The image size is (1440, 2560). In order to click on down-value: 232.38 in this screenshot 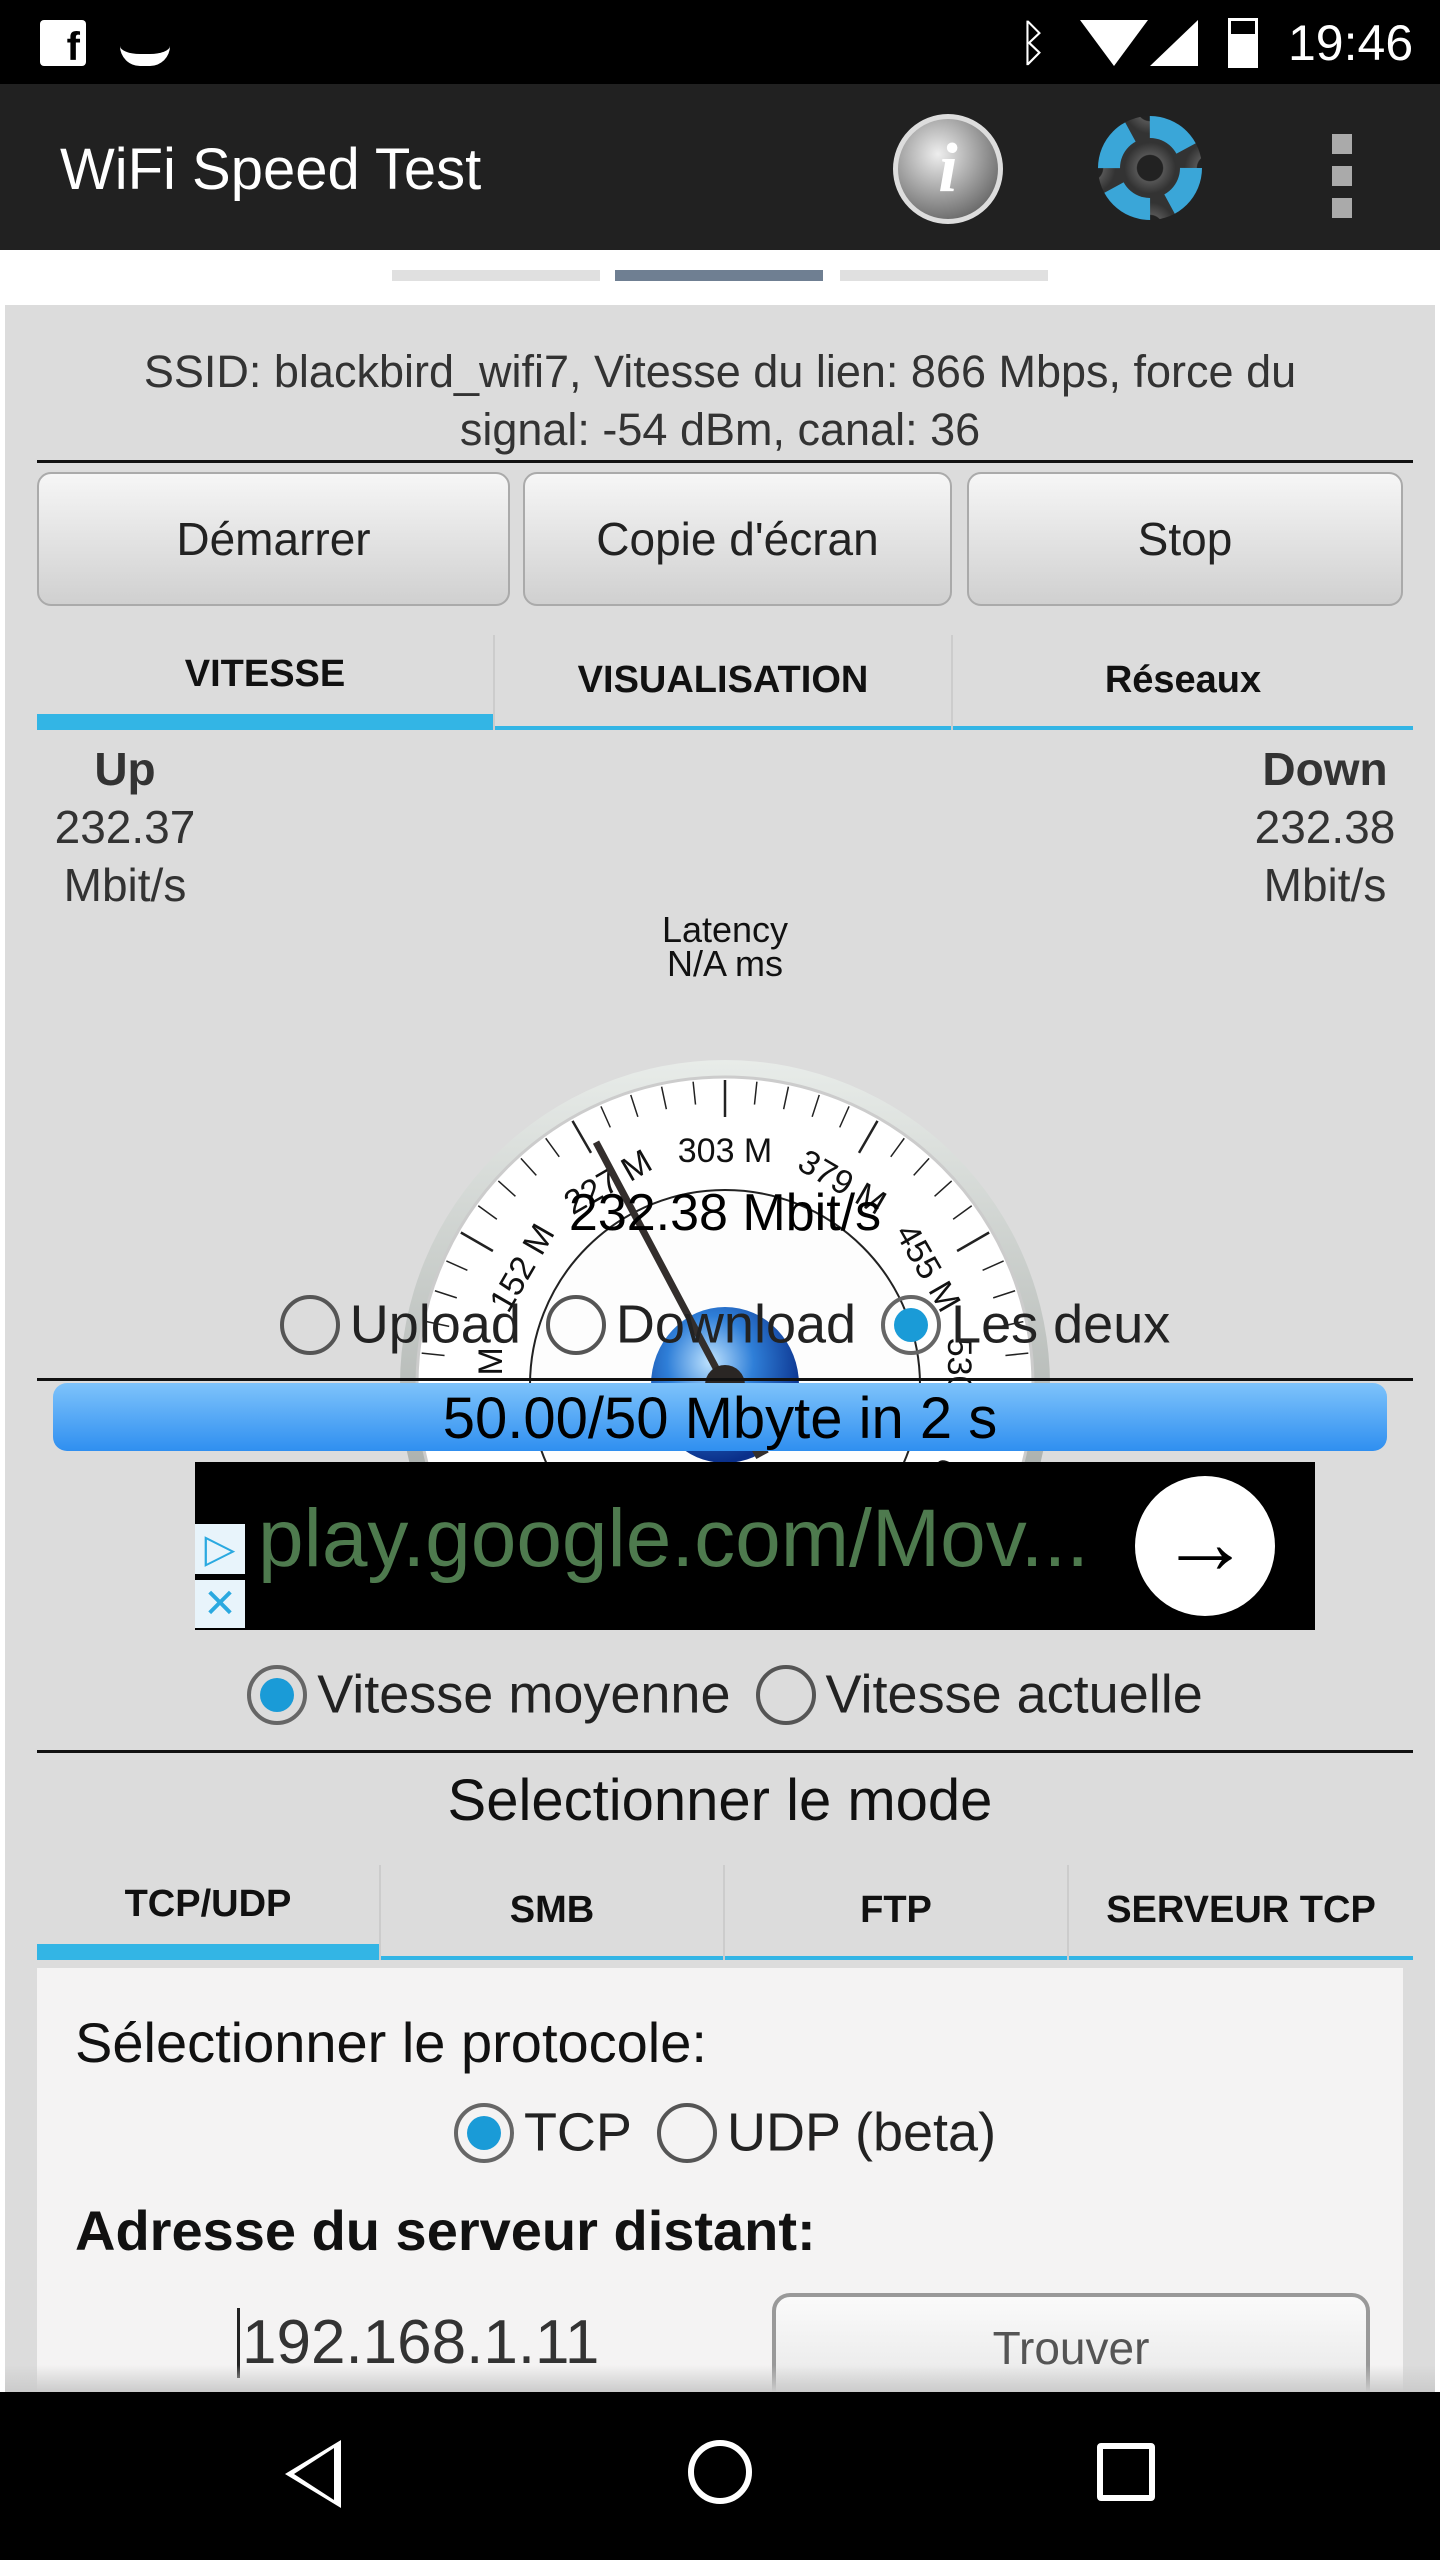, I will do `click(1325, 827)`.